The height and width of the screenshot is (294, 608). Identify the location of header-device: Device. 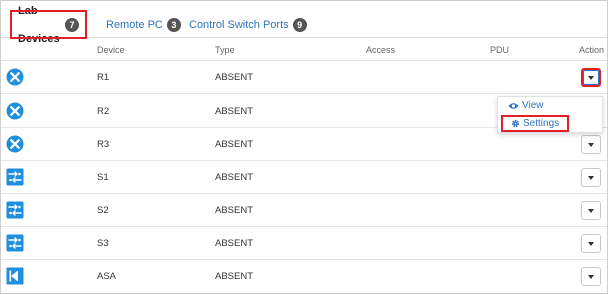
(111, 50).